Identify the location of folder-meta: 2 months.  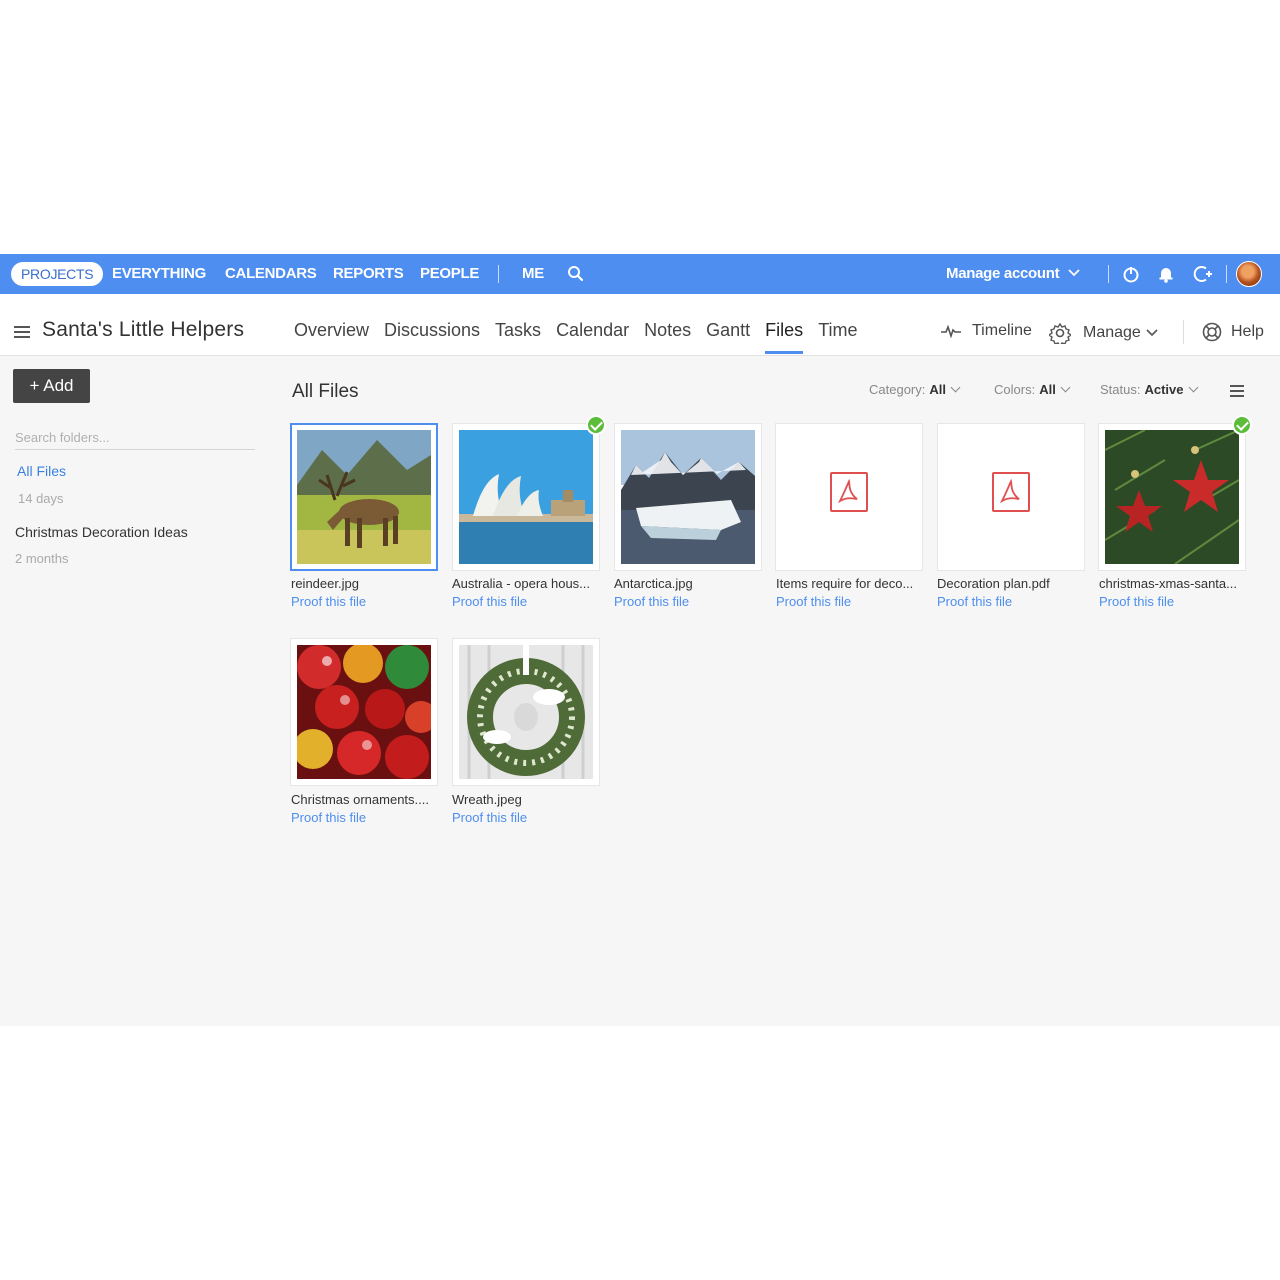
(42, 558).